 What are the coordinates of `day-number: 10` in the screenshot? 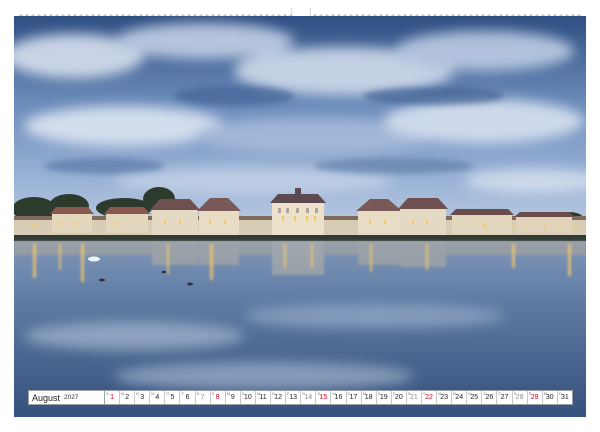 It's located at (247, 397).